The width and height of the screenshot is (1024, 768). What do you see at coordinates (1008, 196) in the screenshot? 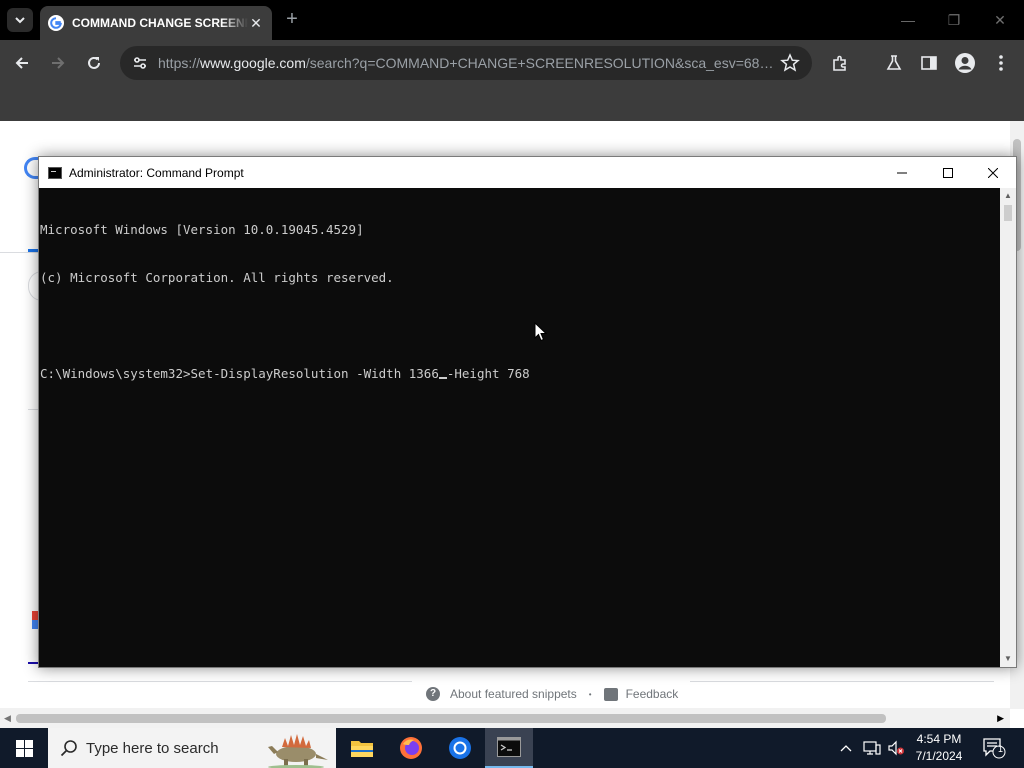
I see `scroll-up-icon: ▲` at bounding box center [1008, 196].